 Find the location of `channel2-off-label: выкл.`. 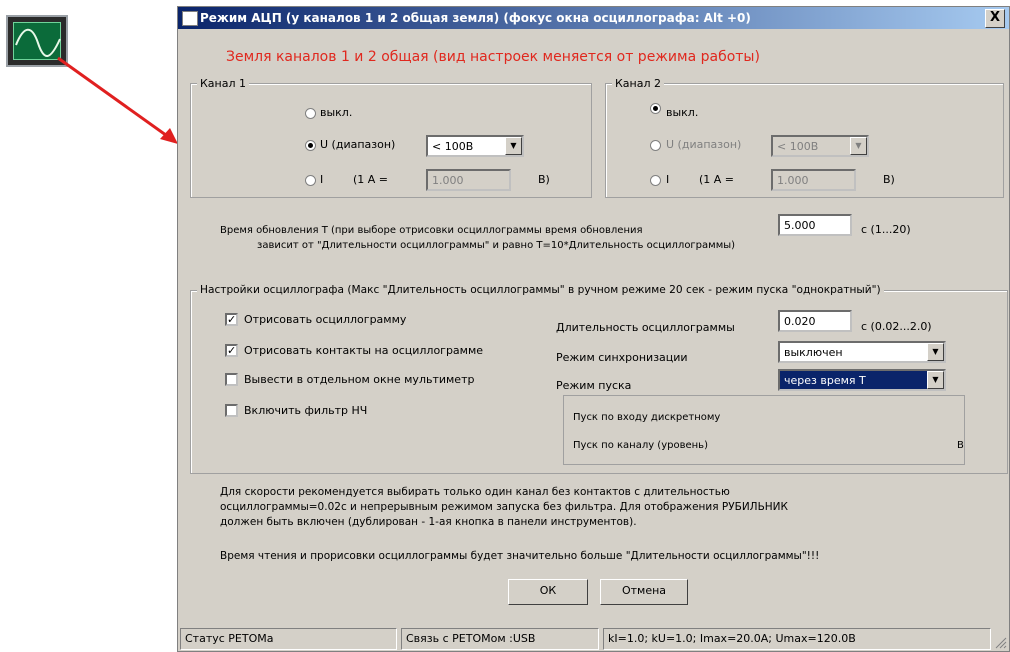

channel2-off-label: выкл. is located at coordinates (682, 112).